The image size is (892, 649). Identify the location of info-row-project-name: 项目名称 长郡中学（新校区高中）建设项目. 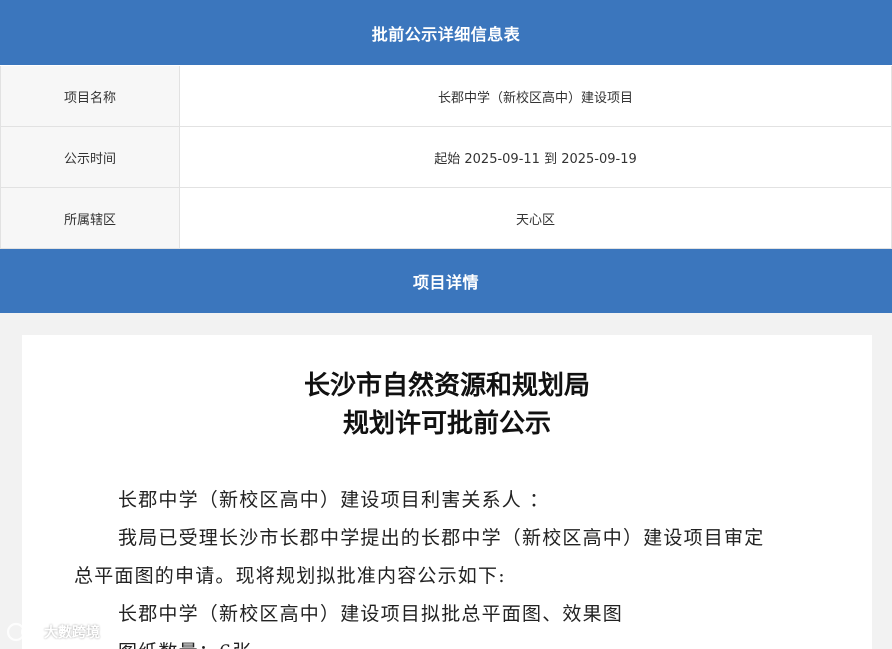
(446, 96).